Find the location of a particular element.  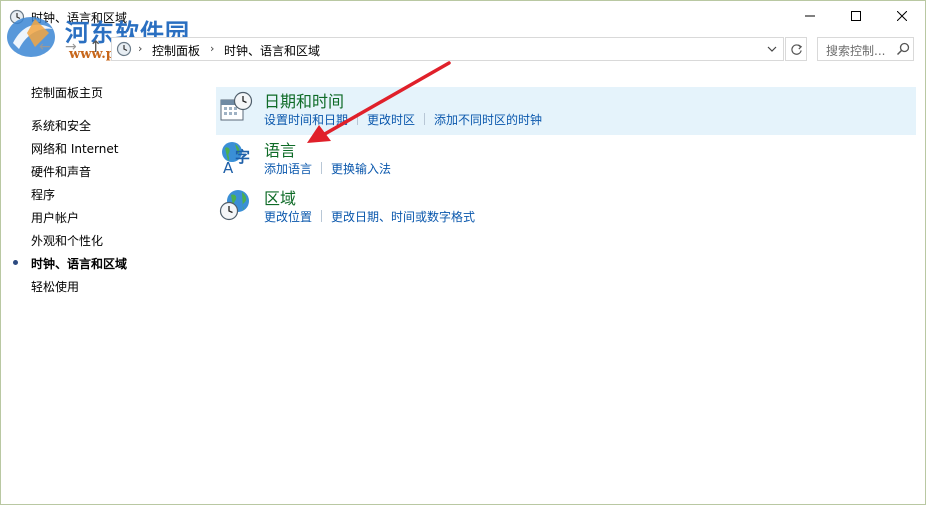

breadcrumb-clock-language-region: 时钟、语言和区域 is located at coordinates (272, 50).